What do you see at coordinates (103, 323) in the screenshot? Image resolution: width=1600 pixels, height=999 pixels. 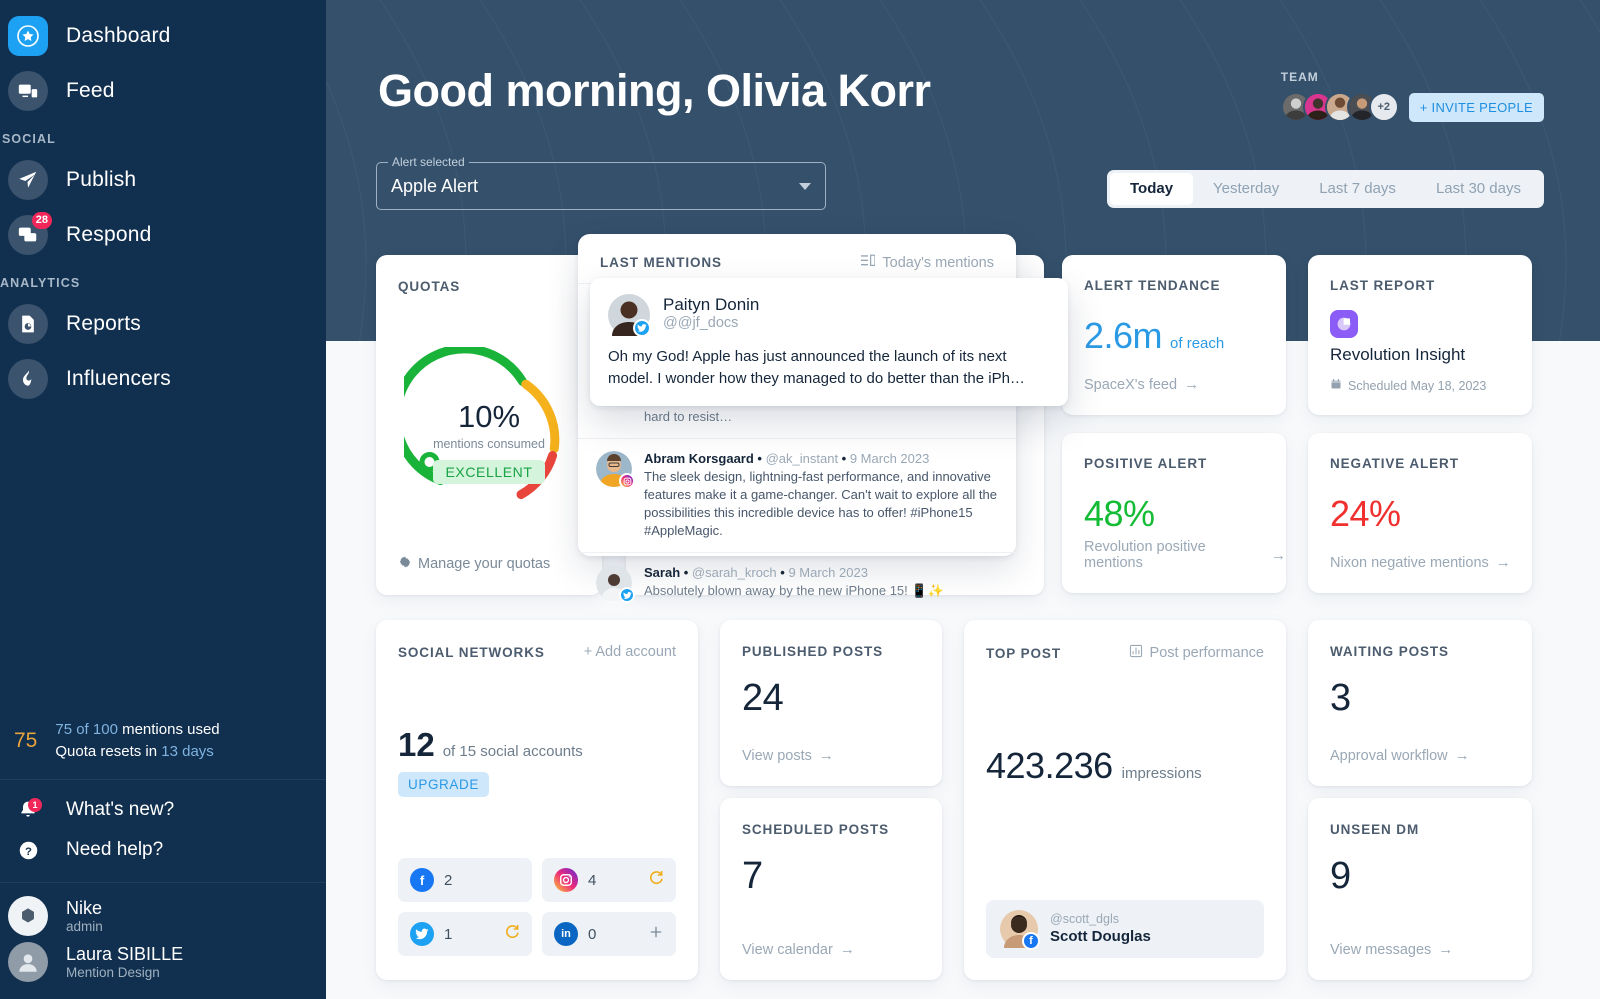 I see `sidebar-item-label: Reports` at bounding box center [103, 323].